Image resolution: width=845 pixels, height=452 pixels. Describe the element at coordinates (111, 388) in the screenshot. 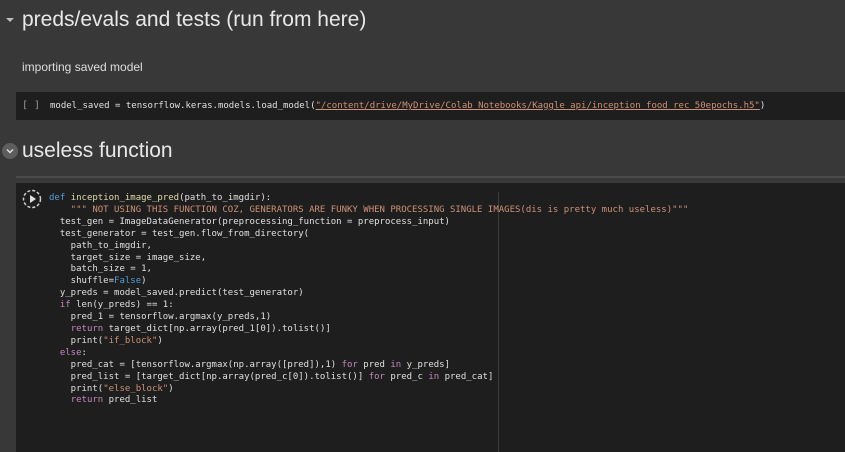

I see `code-line: print("else_block")` at that location.